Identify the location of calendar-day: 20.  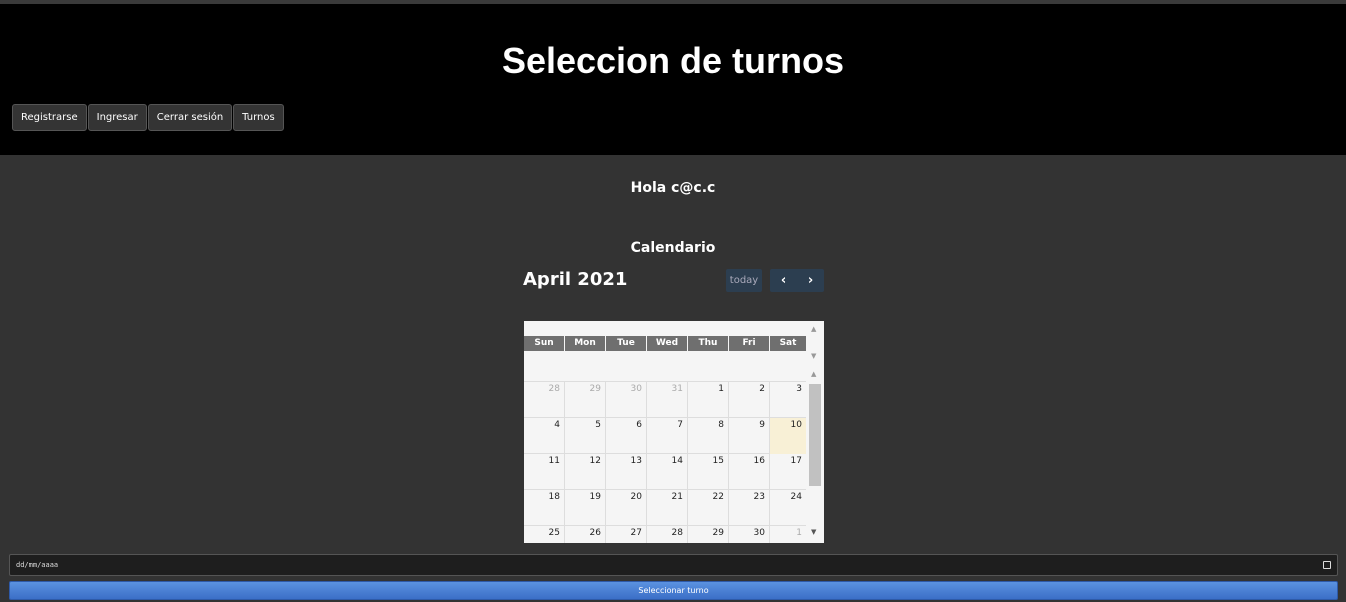
(626, 508).